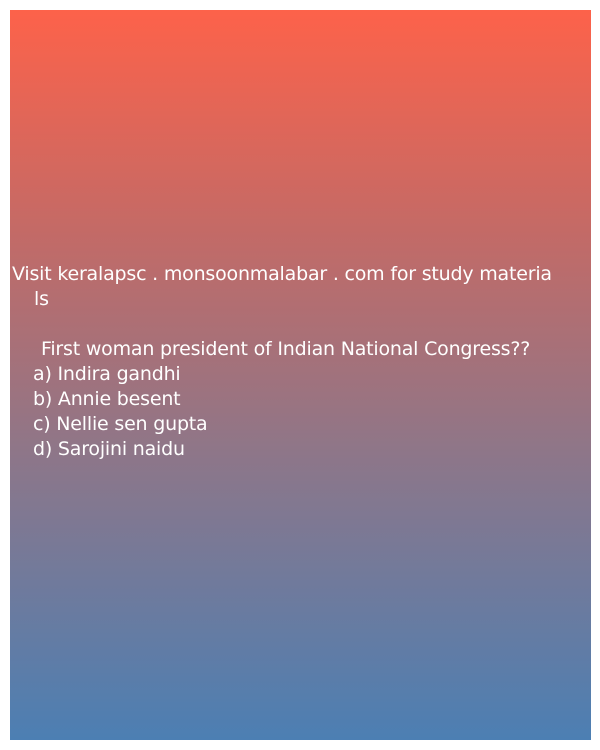 This screenshot has width=600, height=750. What do you see at coordinates (107, 399) in the screenshot?
I see `option-b: b) Annie besent` at bounding box center [107, 399].